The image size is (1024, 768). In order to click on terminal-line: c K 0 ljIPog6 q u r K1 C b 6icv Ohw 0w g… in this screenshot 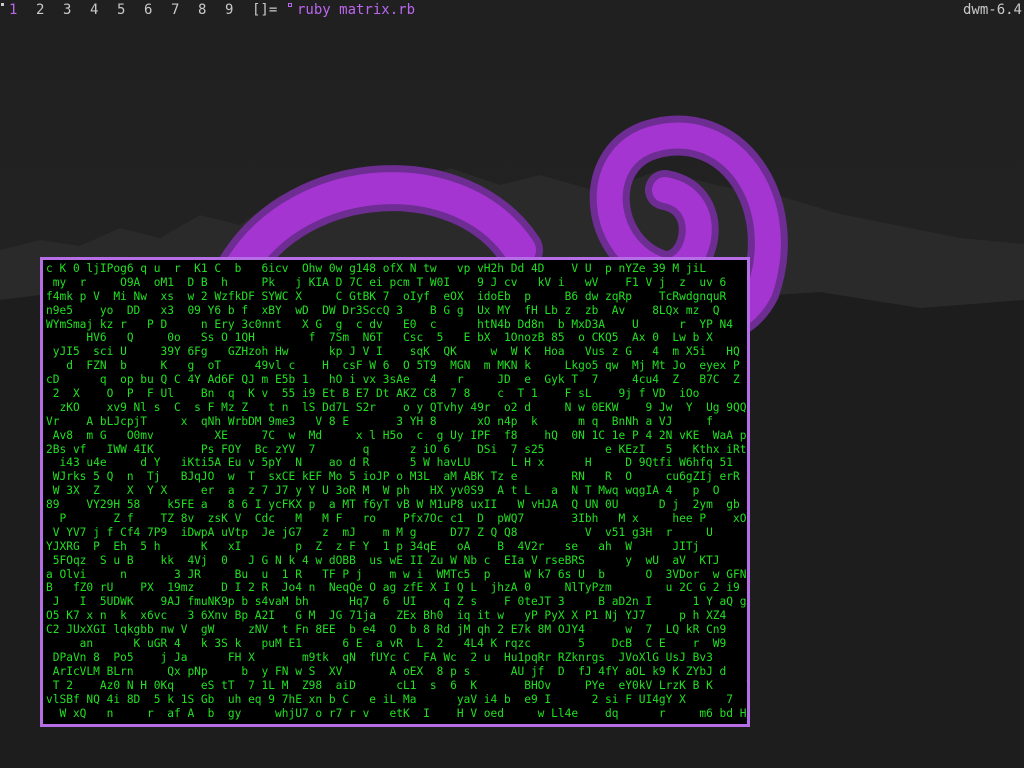, I will do `click(376, 268)`.